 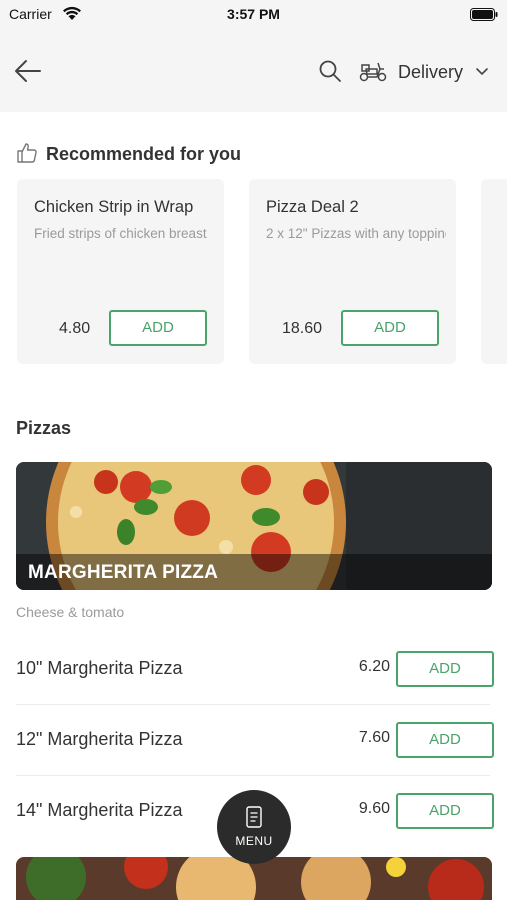 I want to click on scooter-icon, so click(x=373, y=72).